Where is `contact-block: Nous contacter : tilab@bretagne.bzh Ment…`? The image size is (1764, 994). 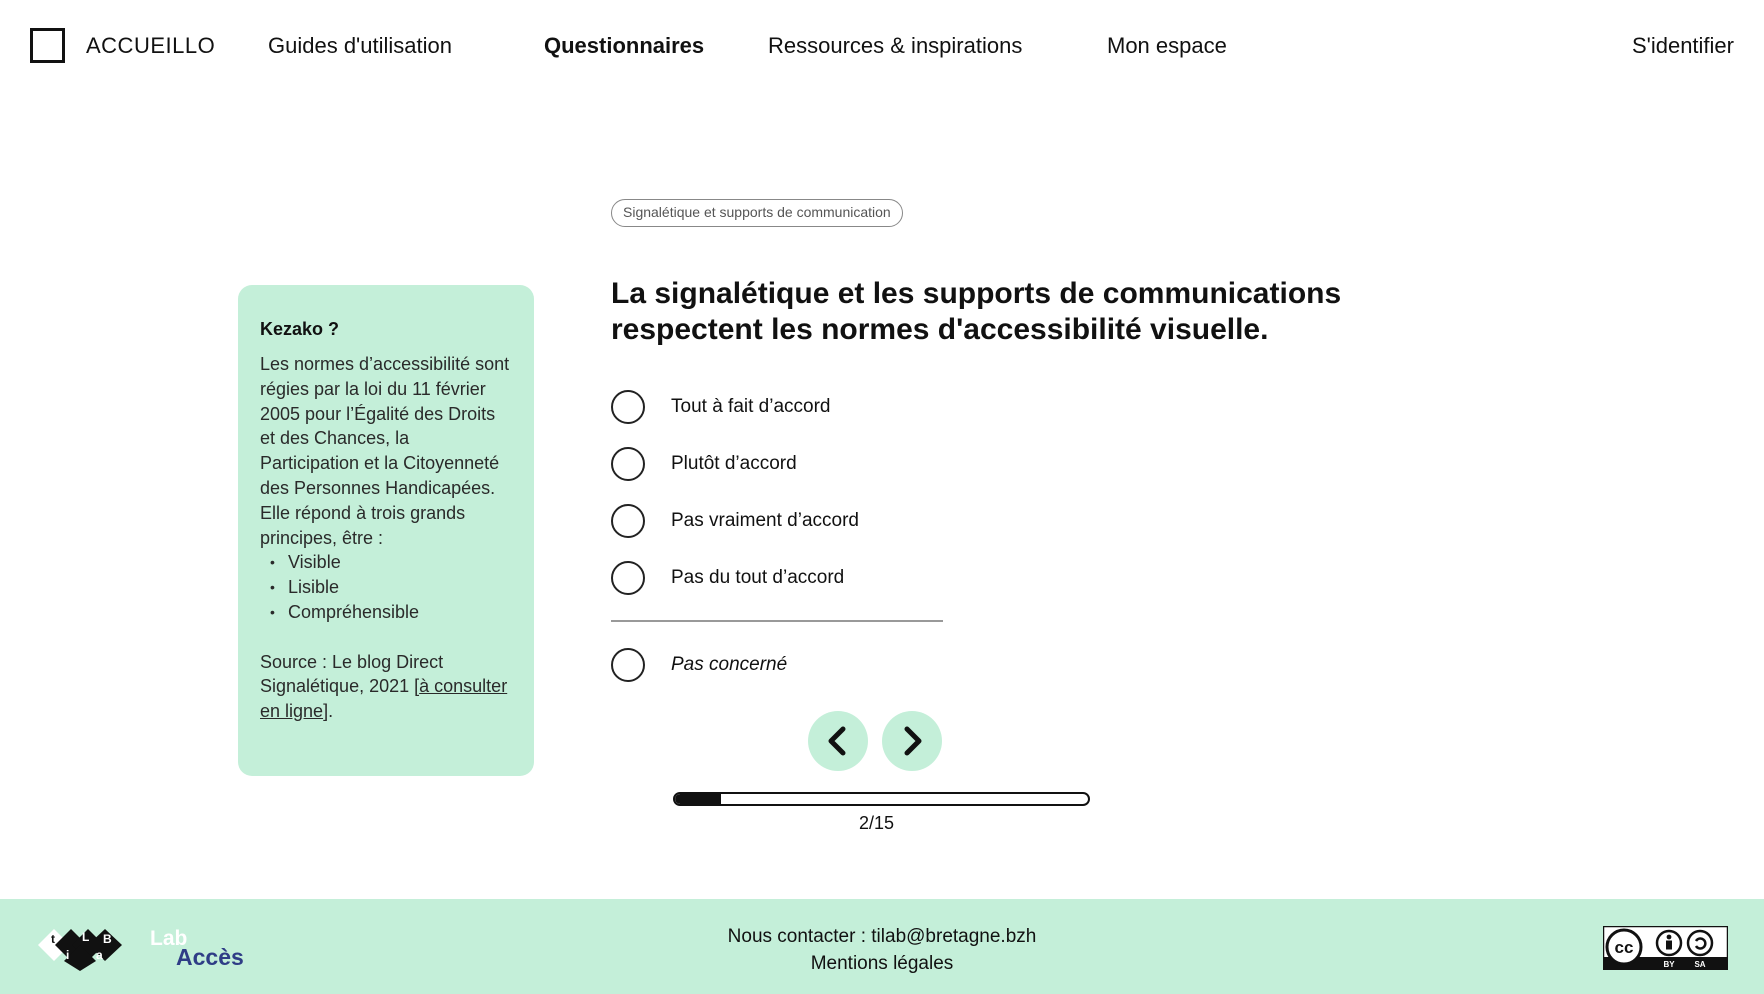
contact-block: Nous contacter : tilab@bretagne.bzh Ment… is located at coordinates (882, 950).